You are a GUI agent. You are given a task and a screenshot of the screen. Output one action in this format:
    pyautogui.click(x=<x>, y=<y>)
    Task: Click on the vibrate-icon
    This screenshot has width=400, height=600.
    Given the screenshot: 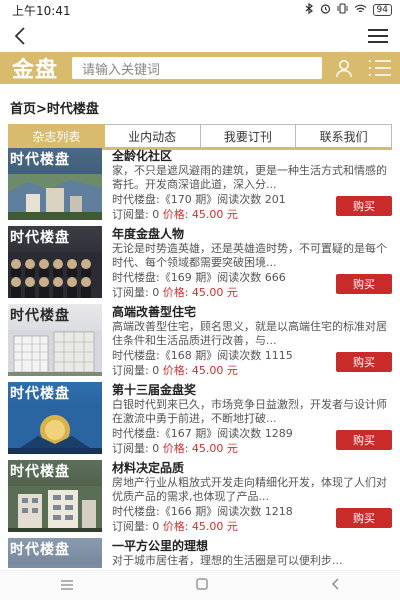 What is the action you would take?
    pyautogui.click(x=342, y=10)
    